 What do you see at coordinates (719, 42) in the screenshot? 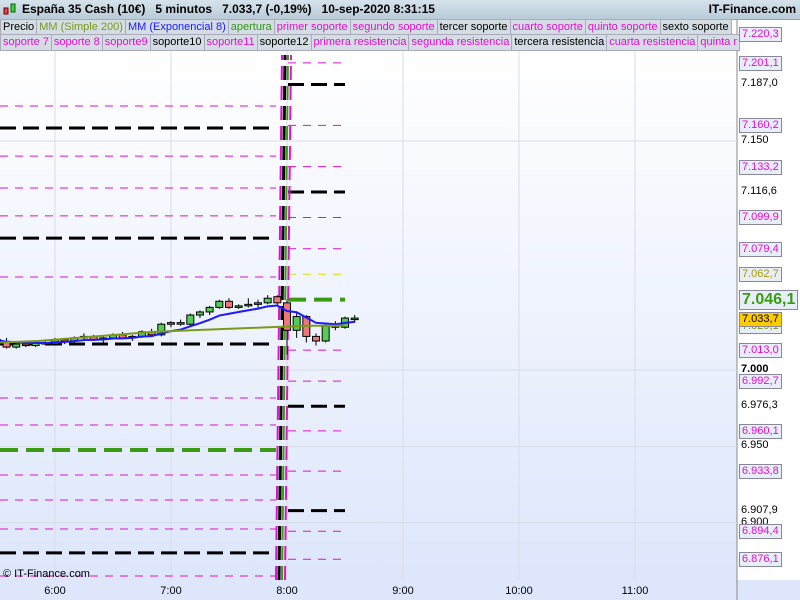
I see `legend-item: quinta r` at bounding box center [719, 42].